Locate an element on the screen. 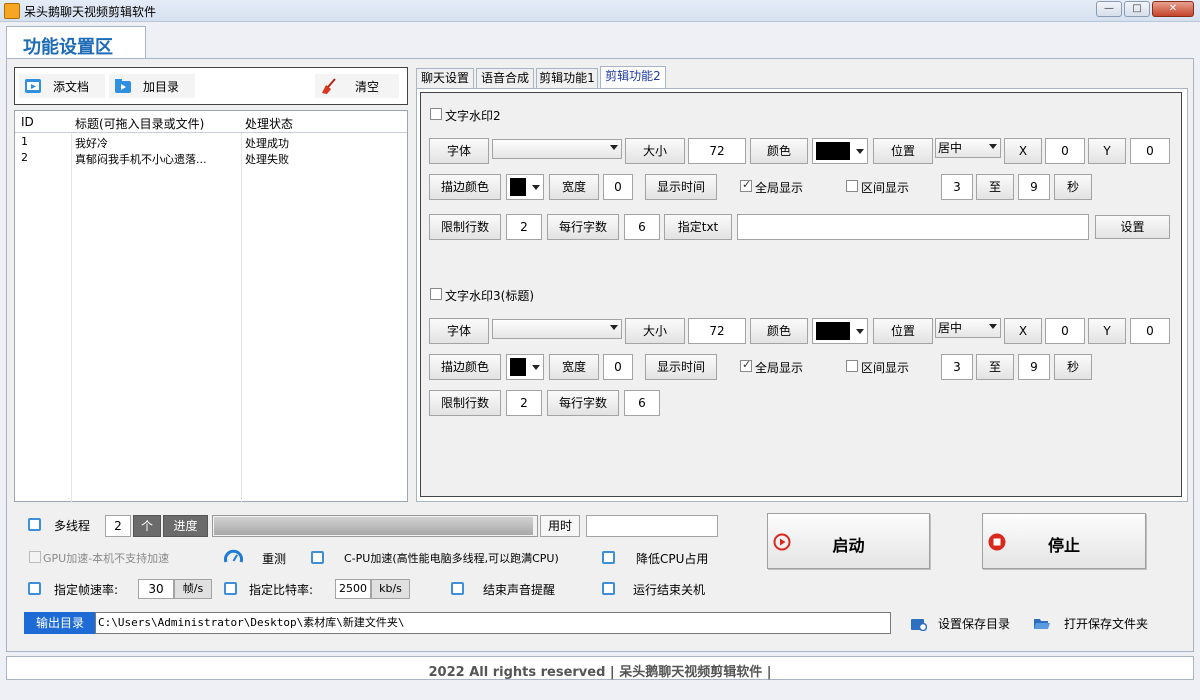 The height and width of the screenshot is (700, 1200). close-button: ✕ is located at coordinates (1173, 9).